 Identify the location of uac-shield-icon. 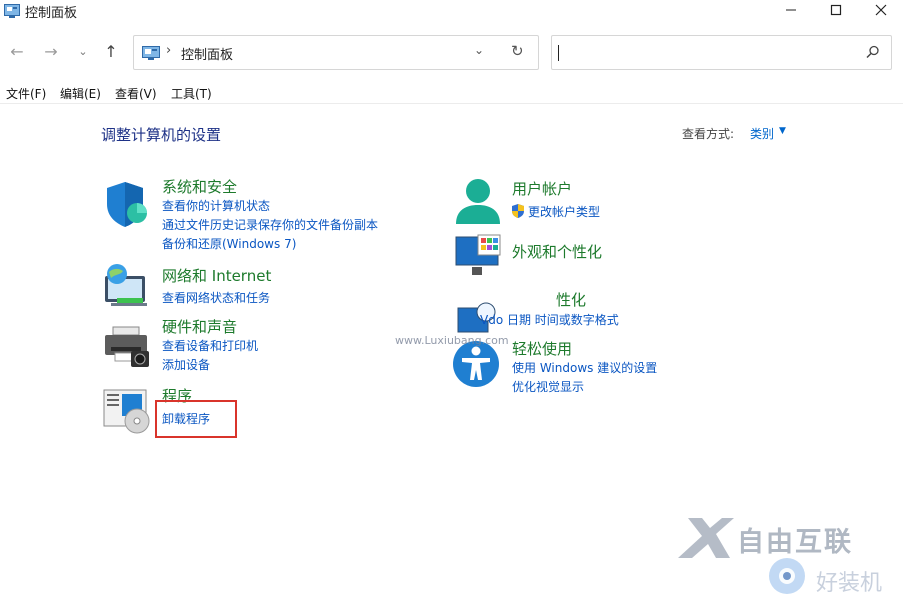
(518, 210).